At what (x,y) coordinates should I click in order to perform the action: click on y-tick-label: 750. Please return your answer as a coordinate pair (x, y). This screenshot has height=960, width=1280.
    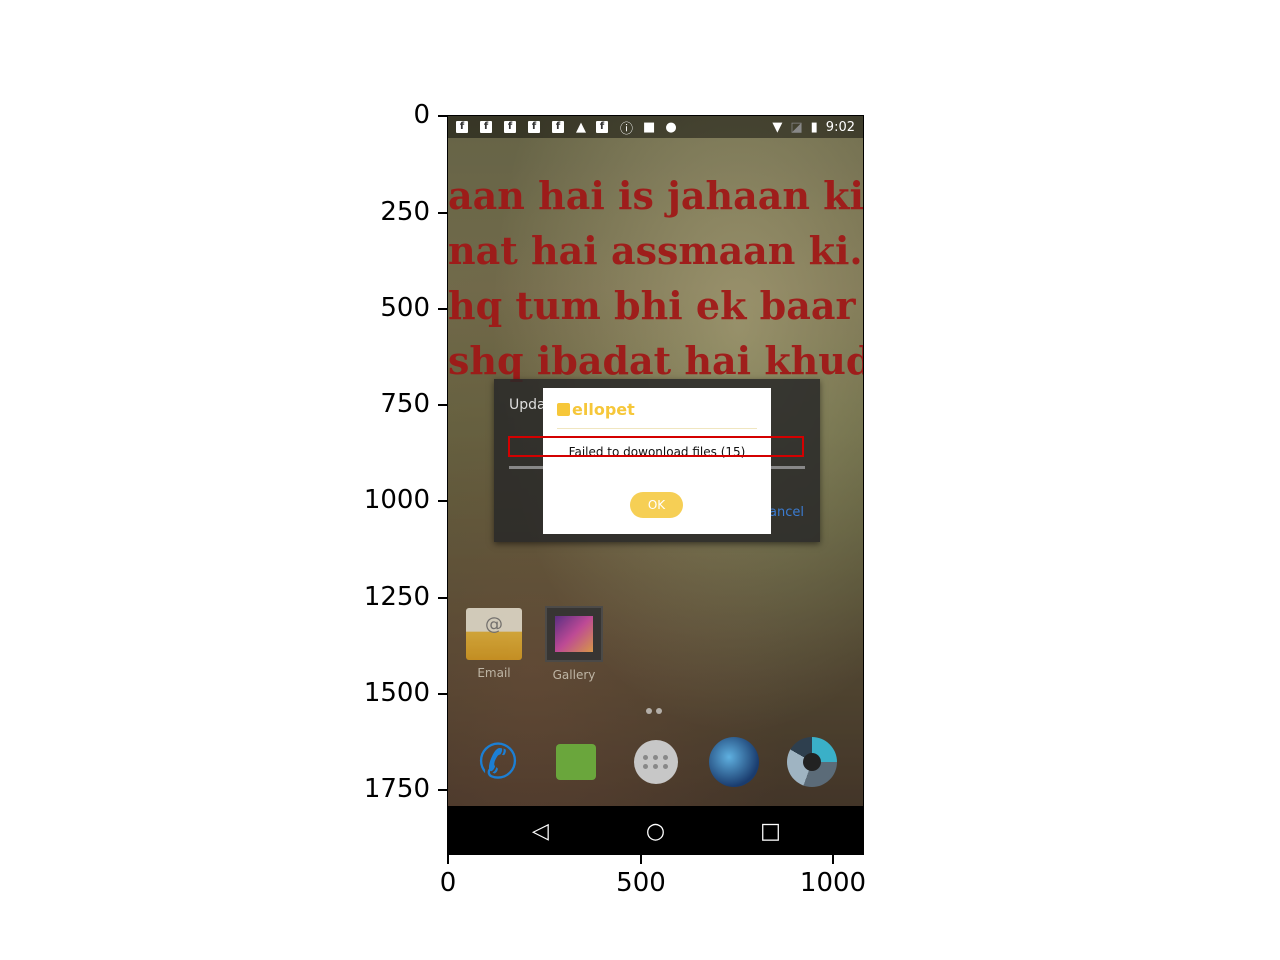
    Looking at the image, I should click on (405, 404).